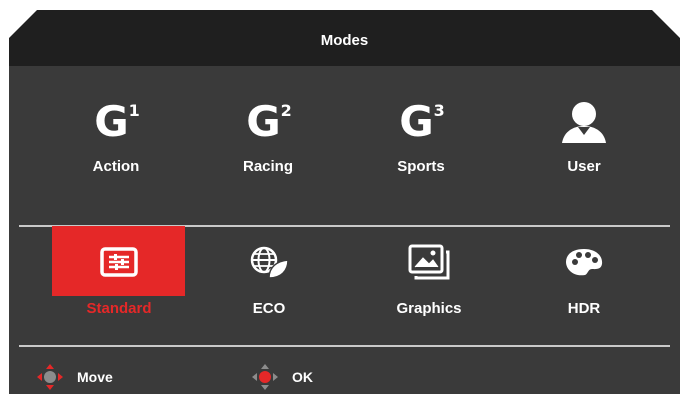  What do you see at coordinates (584, 308) in the screenshot?
I see `mode-label: HDR` at bounding box center [584, 308].